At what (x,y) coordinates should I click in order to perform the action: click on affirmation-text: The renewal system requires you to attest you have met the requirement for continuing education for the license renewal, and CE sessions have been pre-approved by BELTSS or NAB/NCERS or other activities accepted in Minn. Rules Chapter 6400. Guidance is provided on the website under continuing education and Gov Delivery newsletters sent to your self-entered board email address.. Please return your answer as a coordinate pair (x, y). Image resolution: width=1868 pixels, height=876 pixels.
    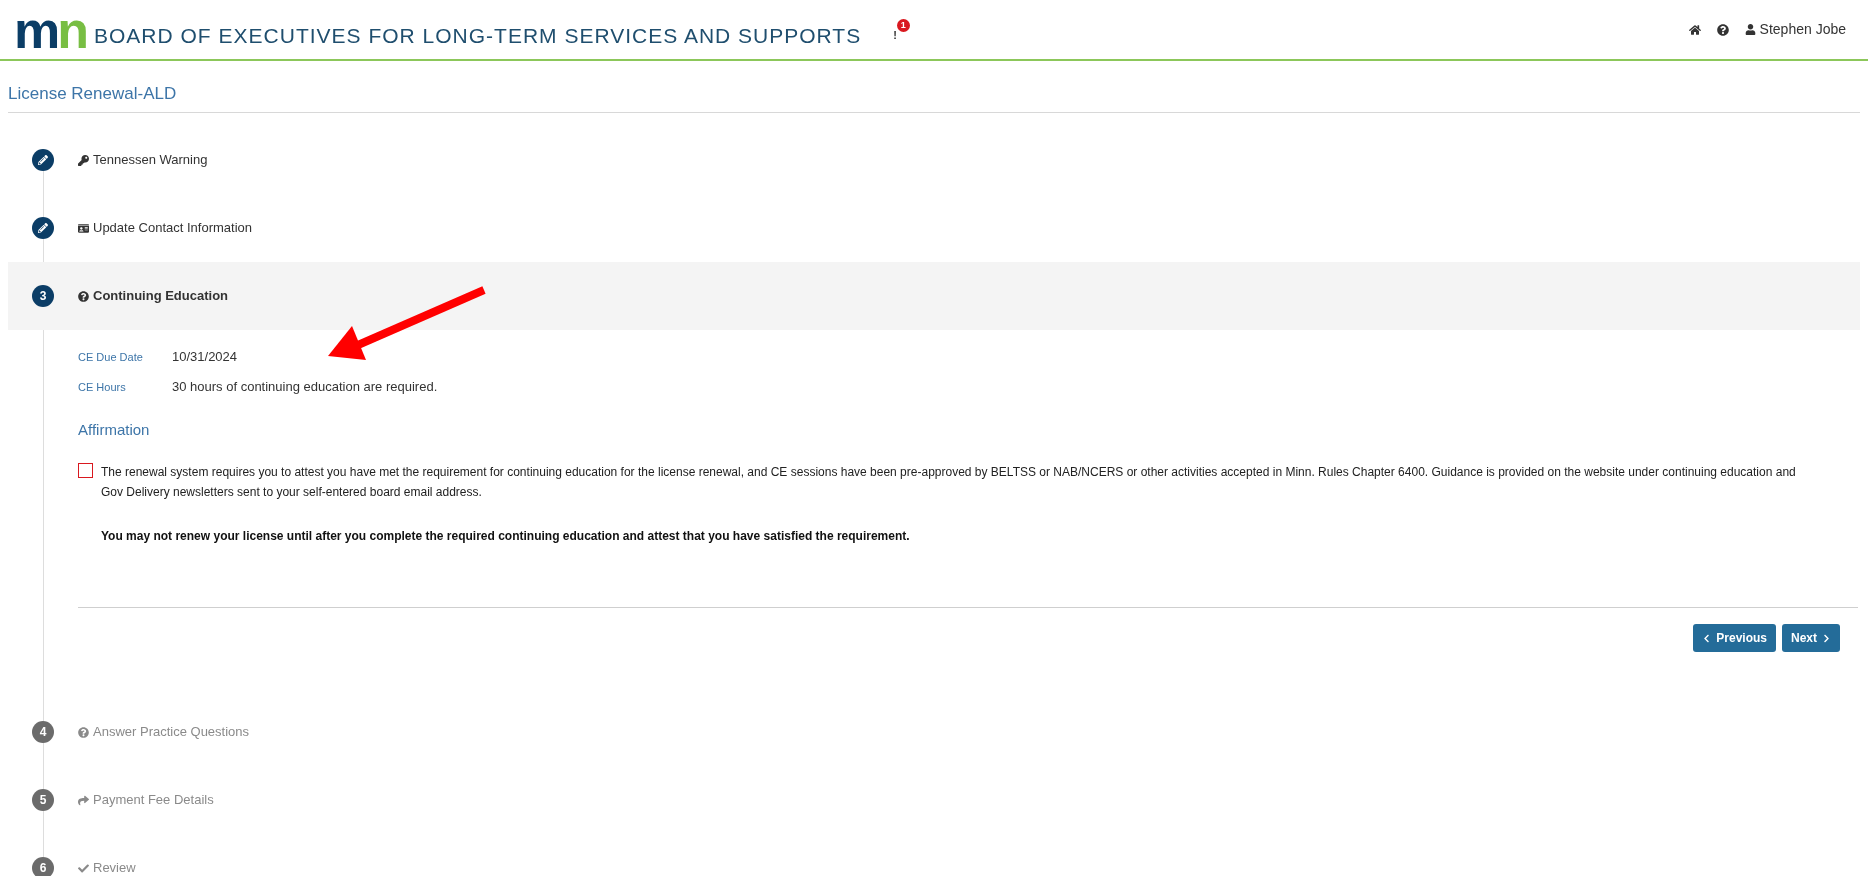
    Looking at the image, I should click on (949, 482).